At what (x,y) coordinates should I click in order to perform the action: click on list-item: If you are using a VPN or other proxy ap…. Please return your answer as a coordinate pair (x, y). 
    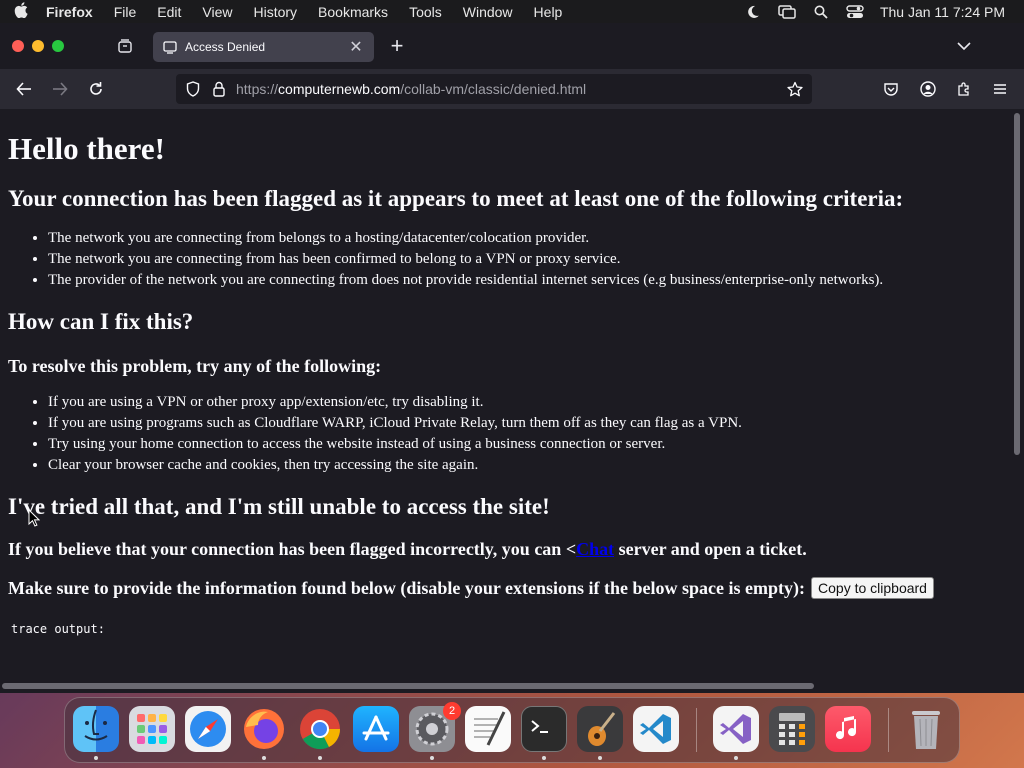
    Looking at the image, I should click on (525, 402).